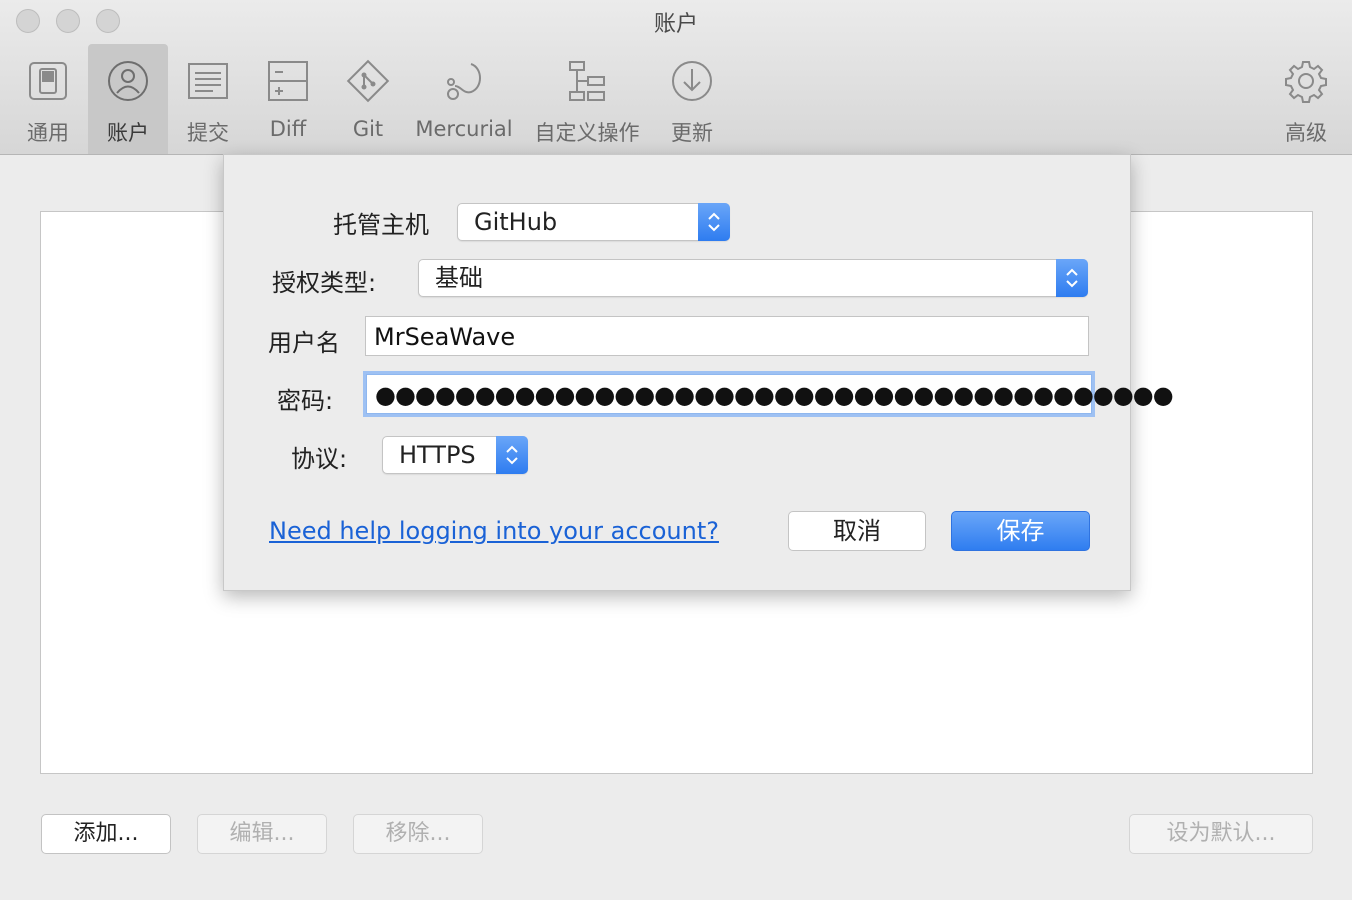 This screenshot has height=900, width=1352. I want to click on help-link: Need help logging into your account?, so click(494, 531).